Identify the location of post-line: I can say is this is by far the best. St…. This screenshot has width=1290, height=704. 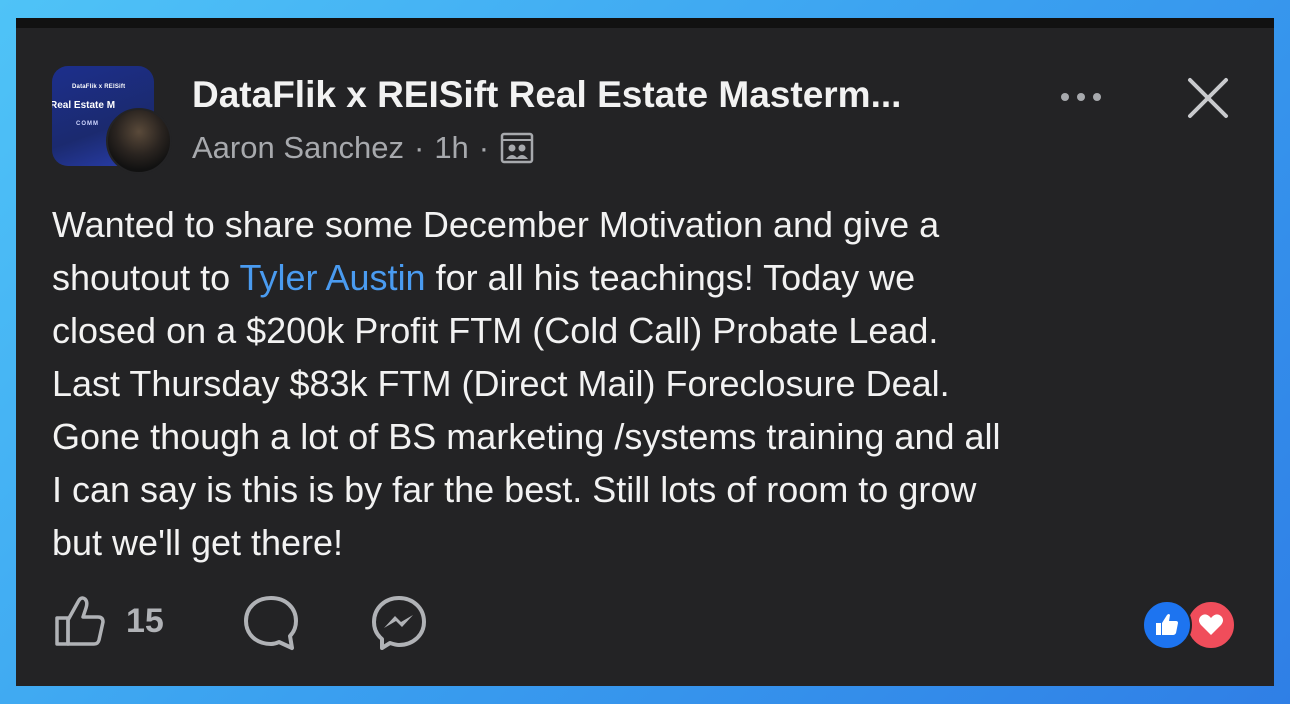
(514, 489).